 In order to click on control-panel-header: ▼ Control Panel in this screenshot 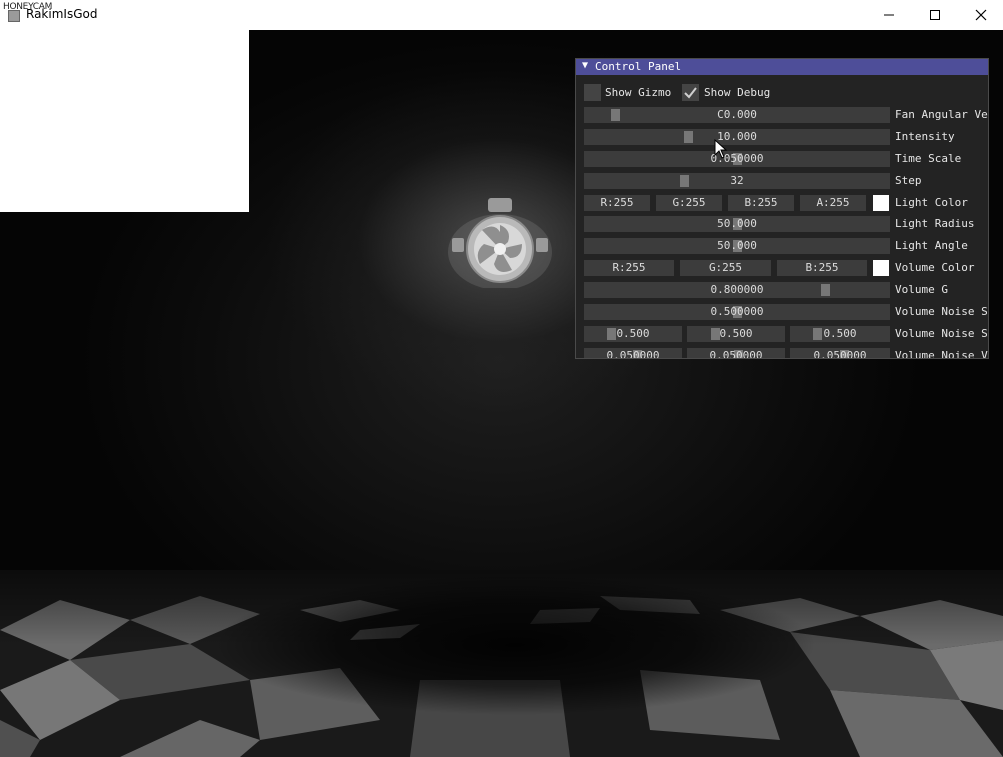, I will do `click(782, 67)`.